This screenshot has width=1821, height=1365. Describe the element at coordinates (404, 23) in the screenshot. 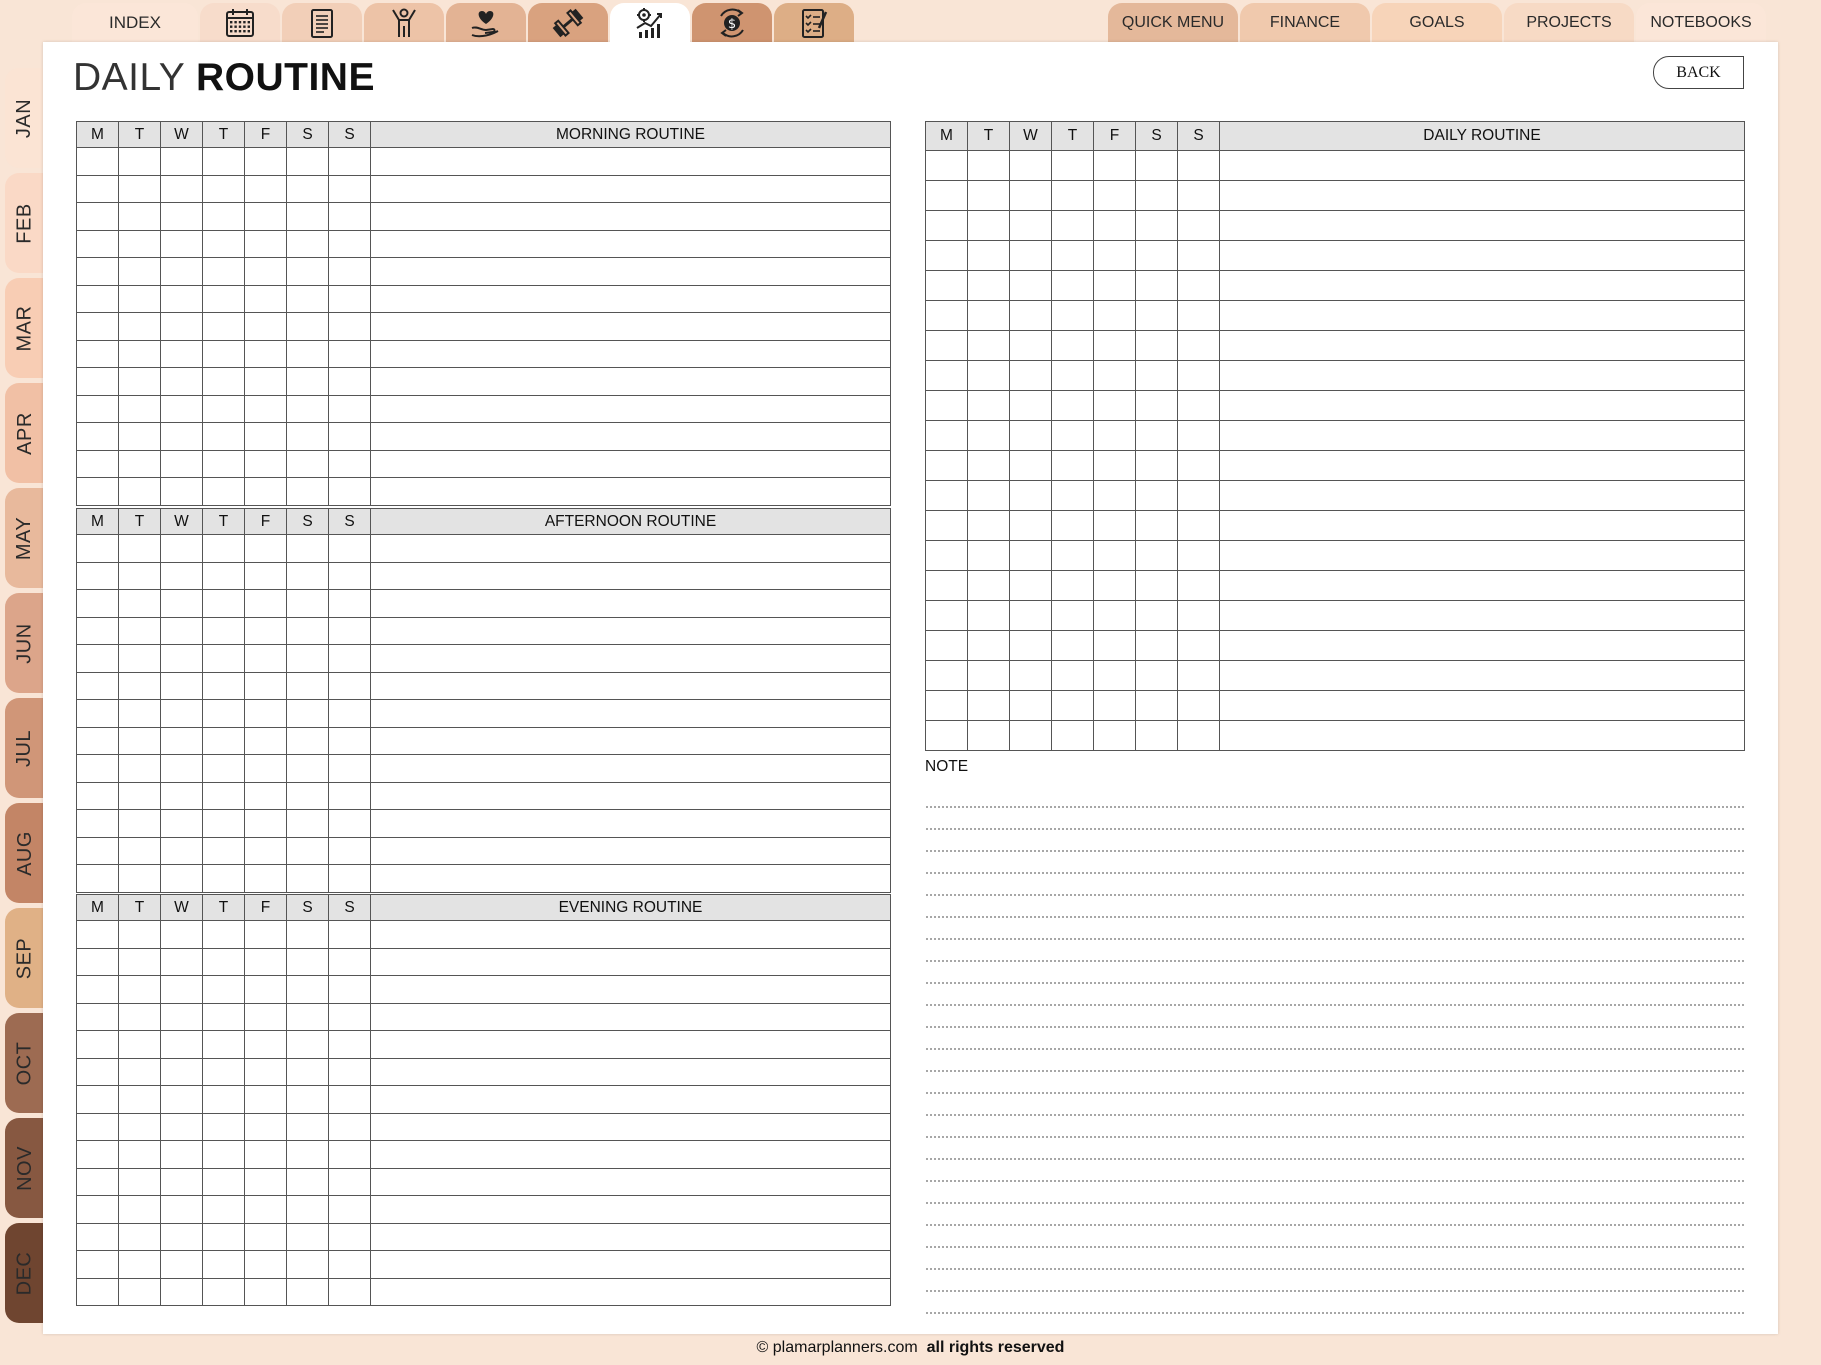

I see `tab-wellness` at that location.